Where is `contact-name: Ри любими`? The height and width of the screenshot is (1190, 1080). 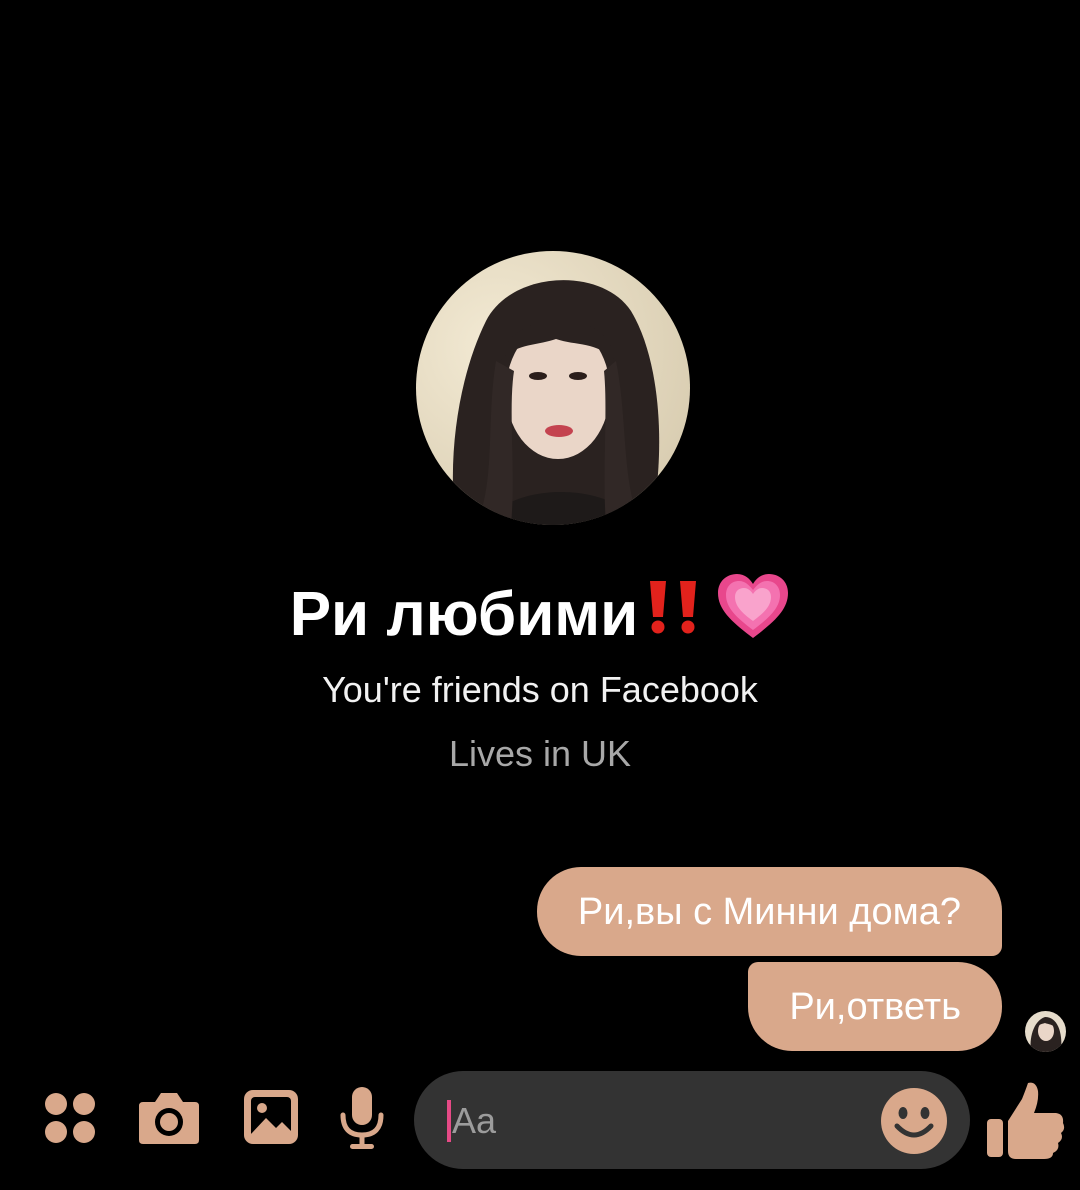 contact-name: Ри любими is located at coordinates (540, 615).